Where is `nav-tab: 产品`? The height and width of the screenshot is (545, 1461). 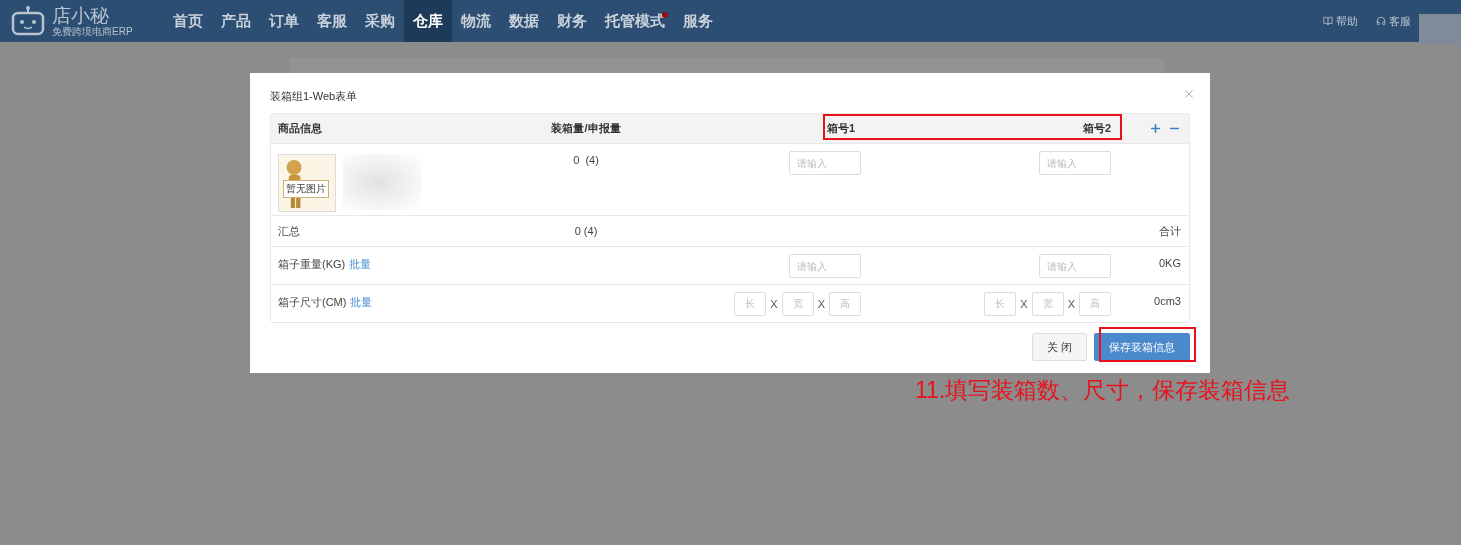
nav-tab: 产品 is located at coordinates (236, 21).